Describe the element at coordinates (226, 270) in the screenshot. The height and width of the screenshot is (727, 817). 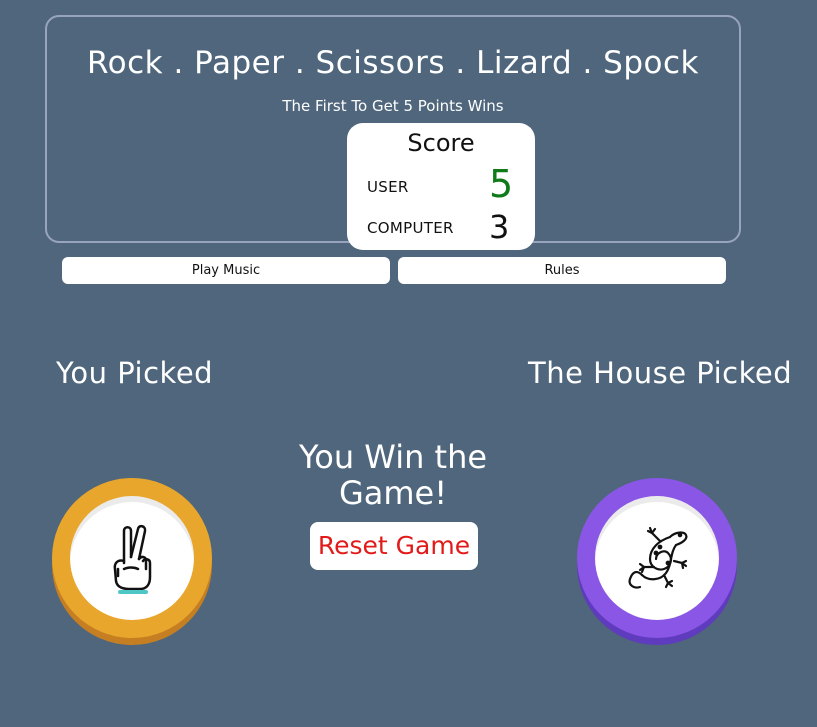
I see `play-music-button: Play Music` at that location.